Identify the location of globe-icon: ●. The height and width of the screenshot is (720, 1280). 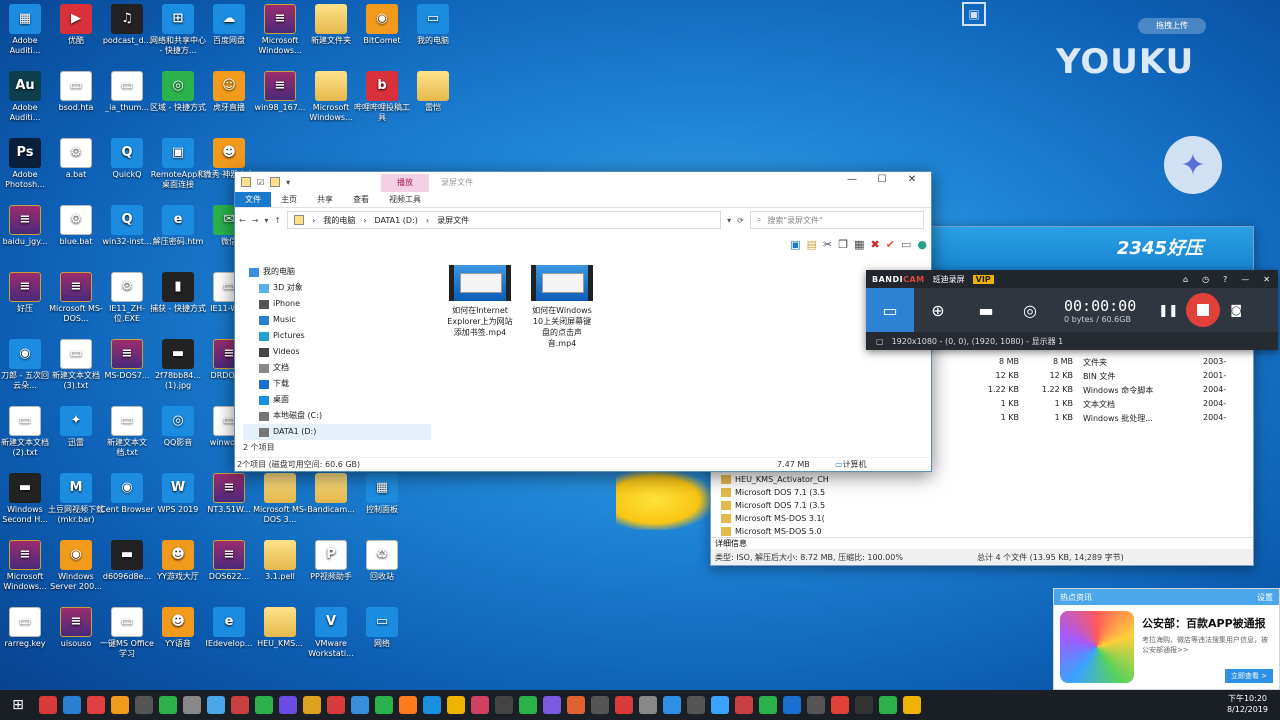
(922, 244).